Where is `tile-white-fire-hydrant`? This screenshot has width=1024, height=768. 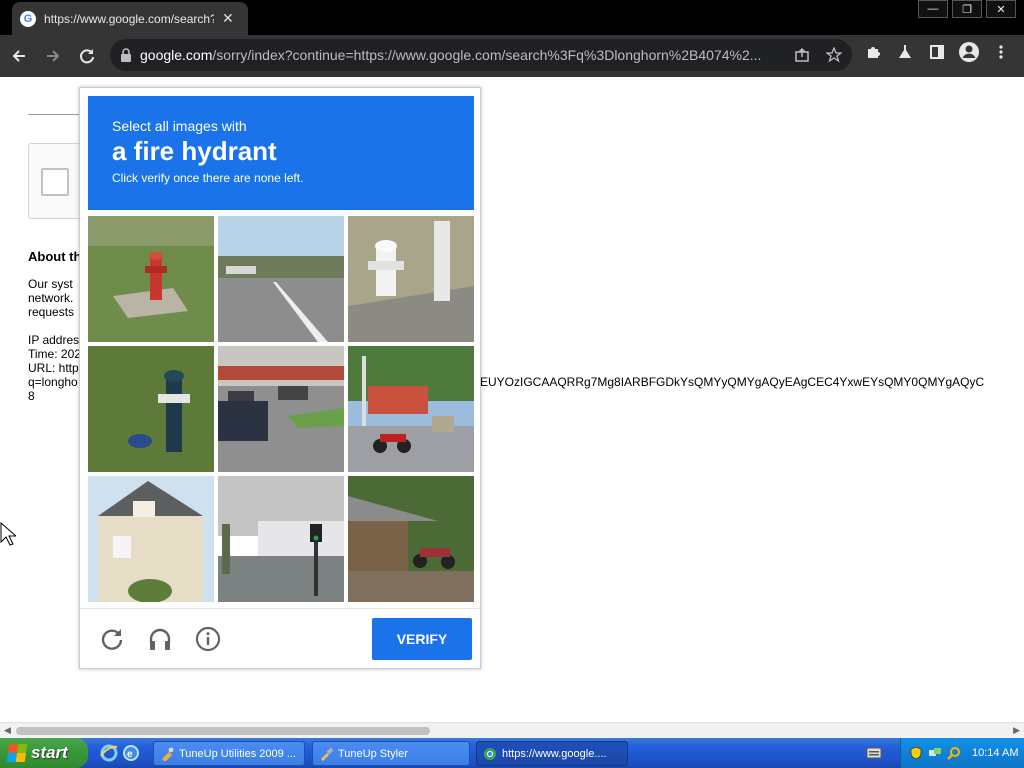 tile-white-fire-hydrant is located at coordinates (411, 279).